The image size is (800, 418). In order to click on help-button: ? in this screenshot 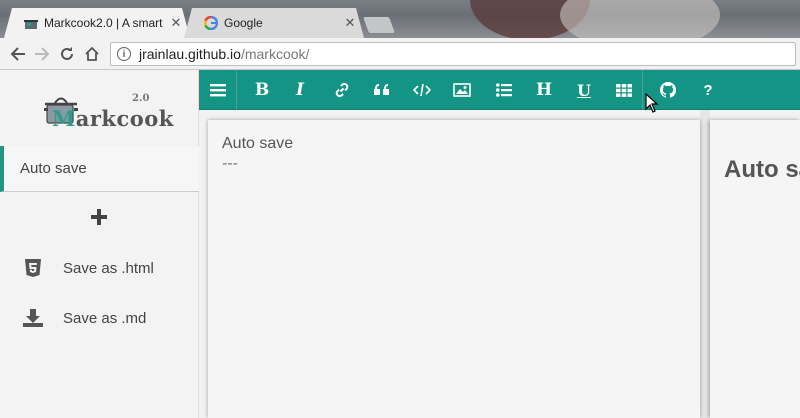, I will do `click(708, 90)`.